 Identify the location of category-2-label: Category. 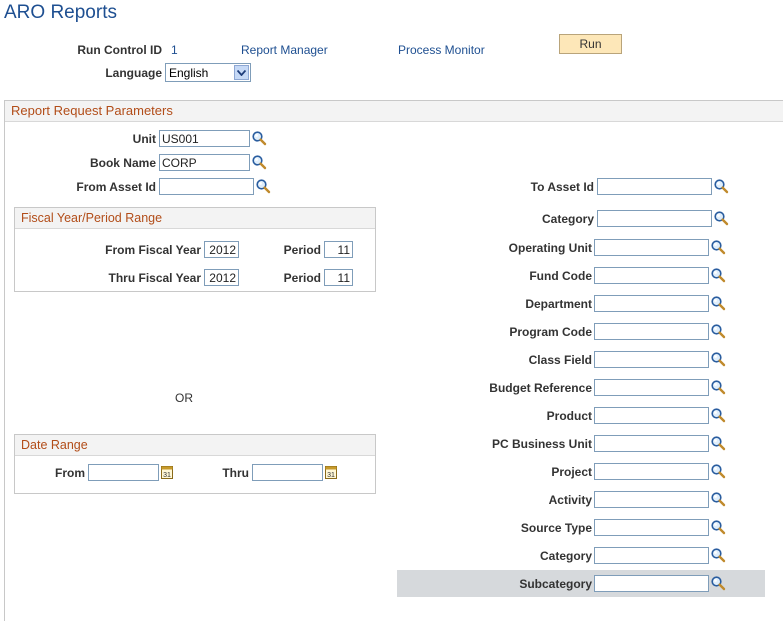
(565, 556).